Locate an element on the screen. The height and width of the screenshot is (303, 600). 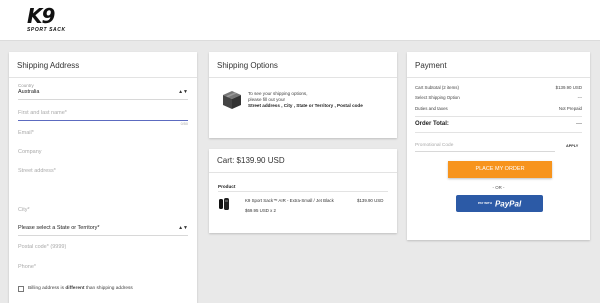
billing-different-checkbox is located at coordinates (21, 289).